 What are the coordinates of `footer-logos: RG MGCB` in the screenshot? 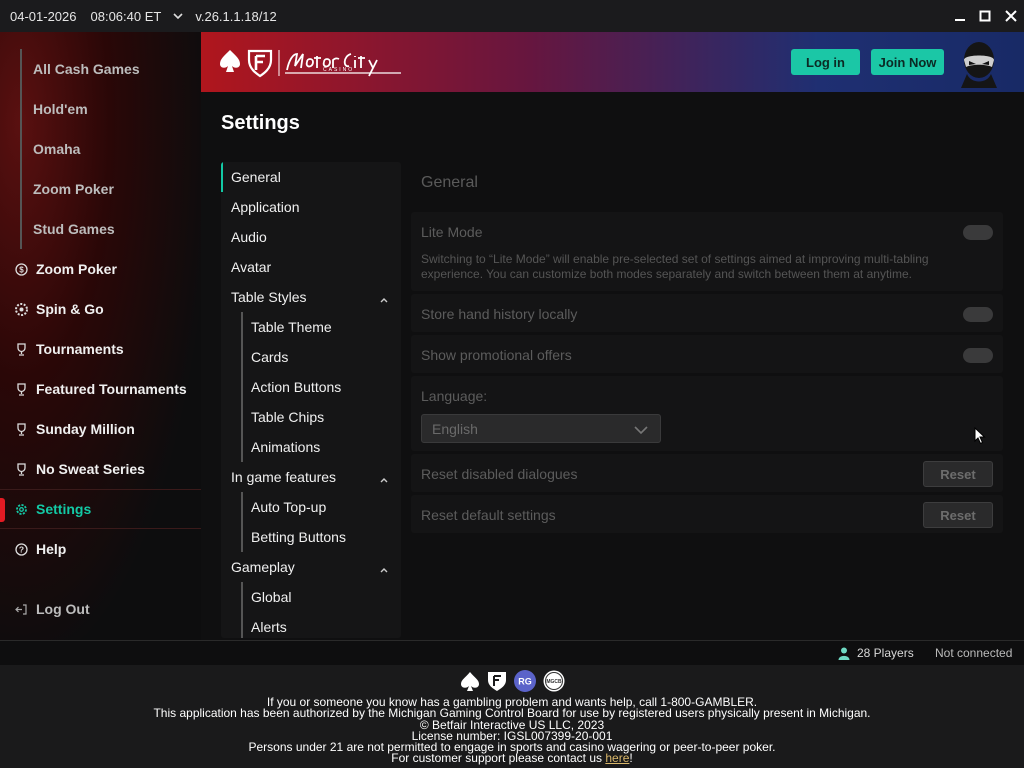 It's located at (512, 680).